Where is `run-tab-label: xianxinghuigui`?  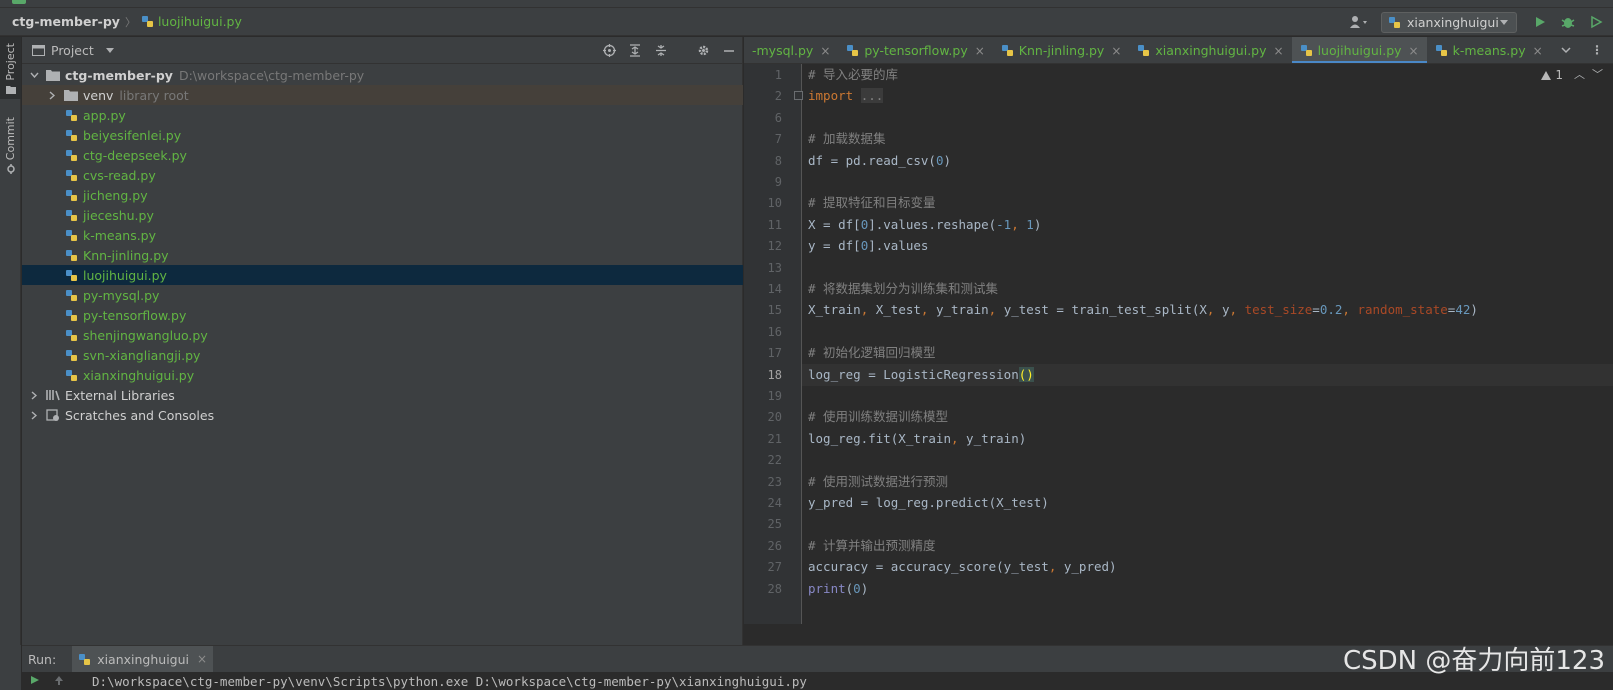
run-tab-label: xianxinghuigui is located at coordinates (143, 659).